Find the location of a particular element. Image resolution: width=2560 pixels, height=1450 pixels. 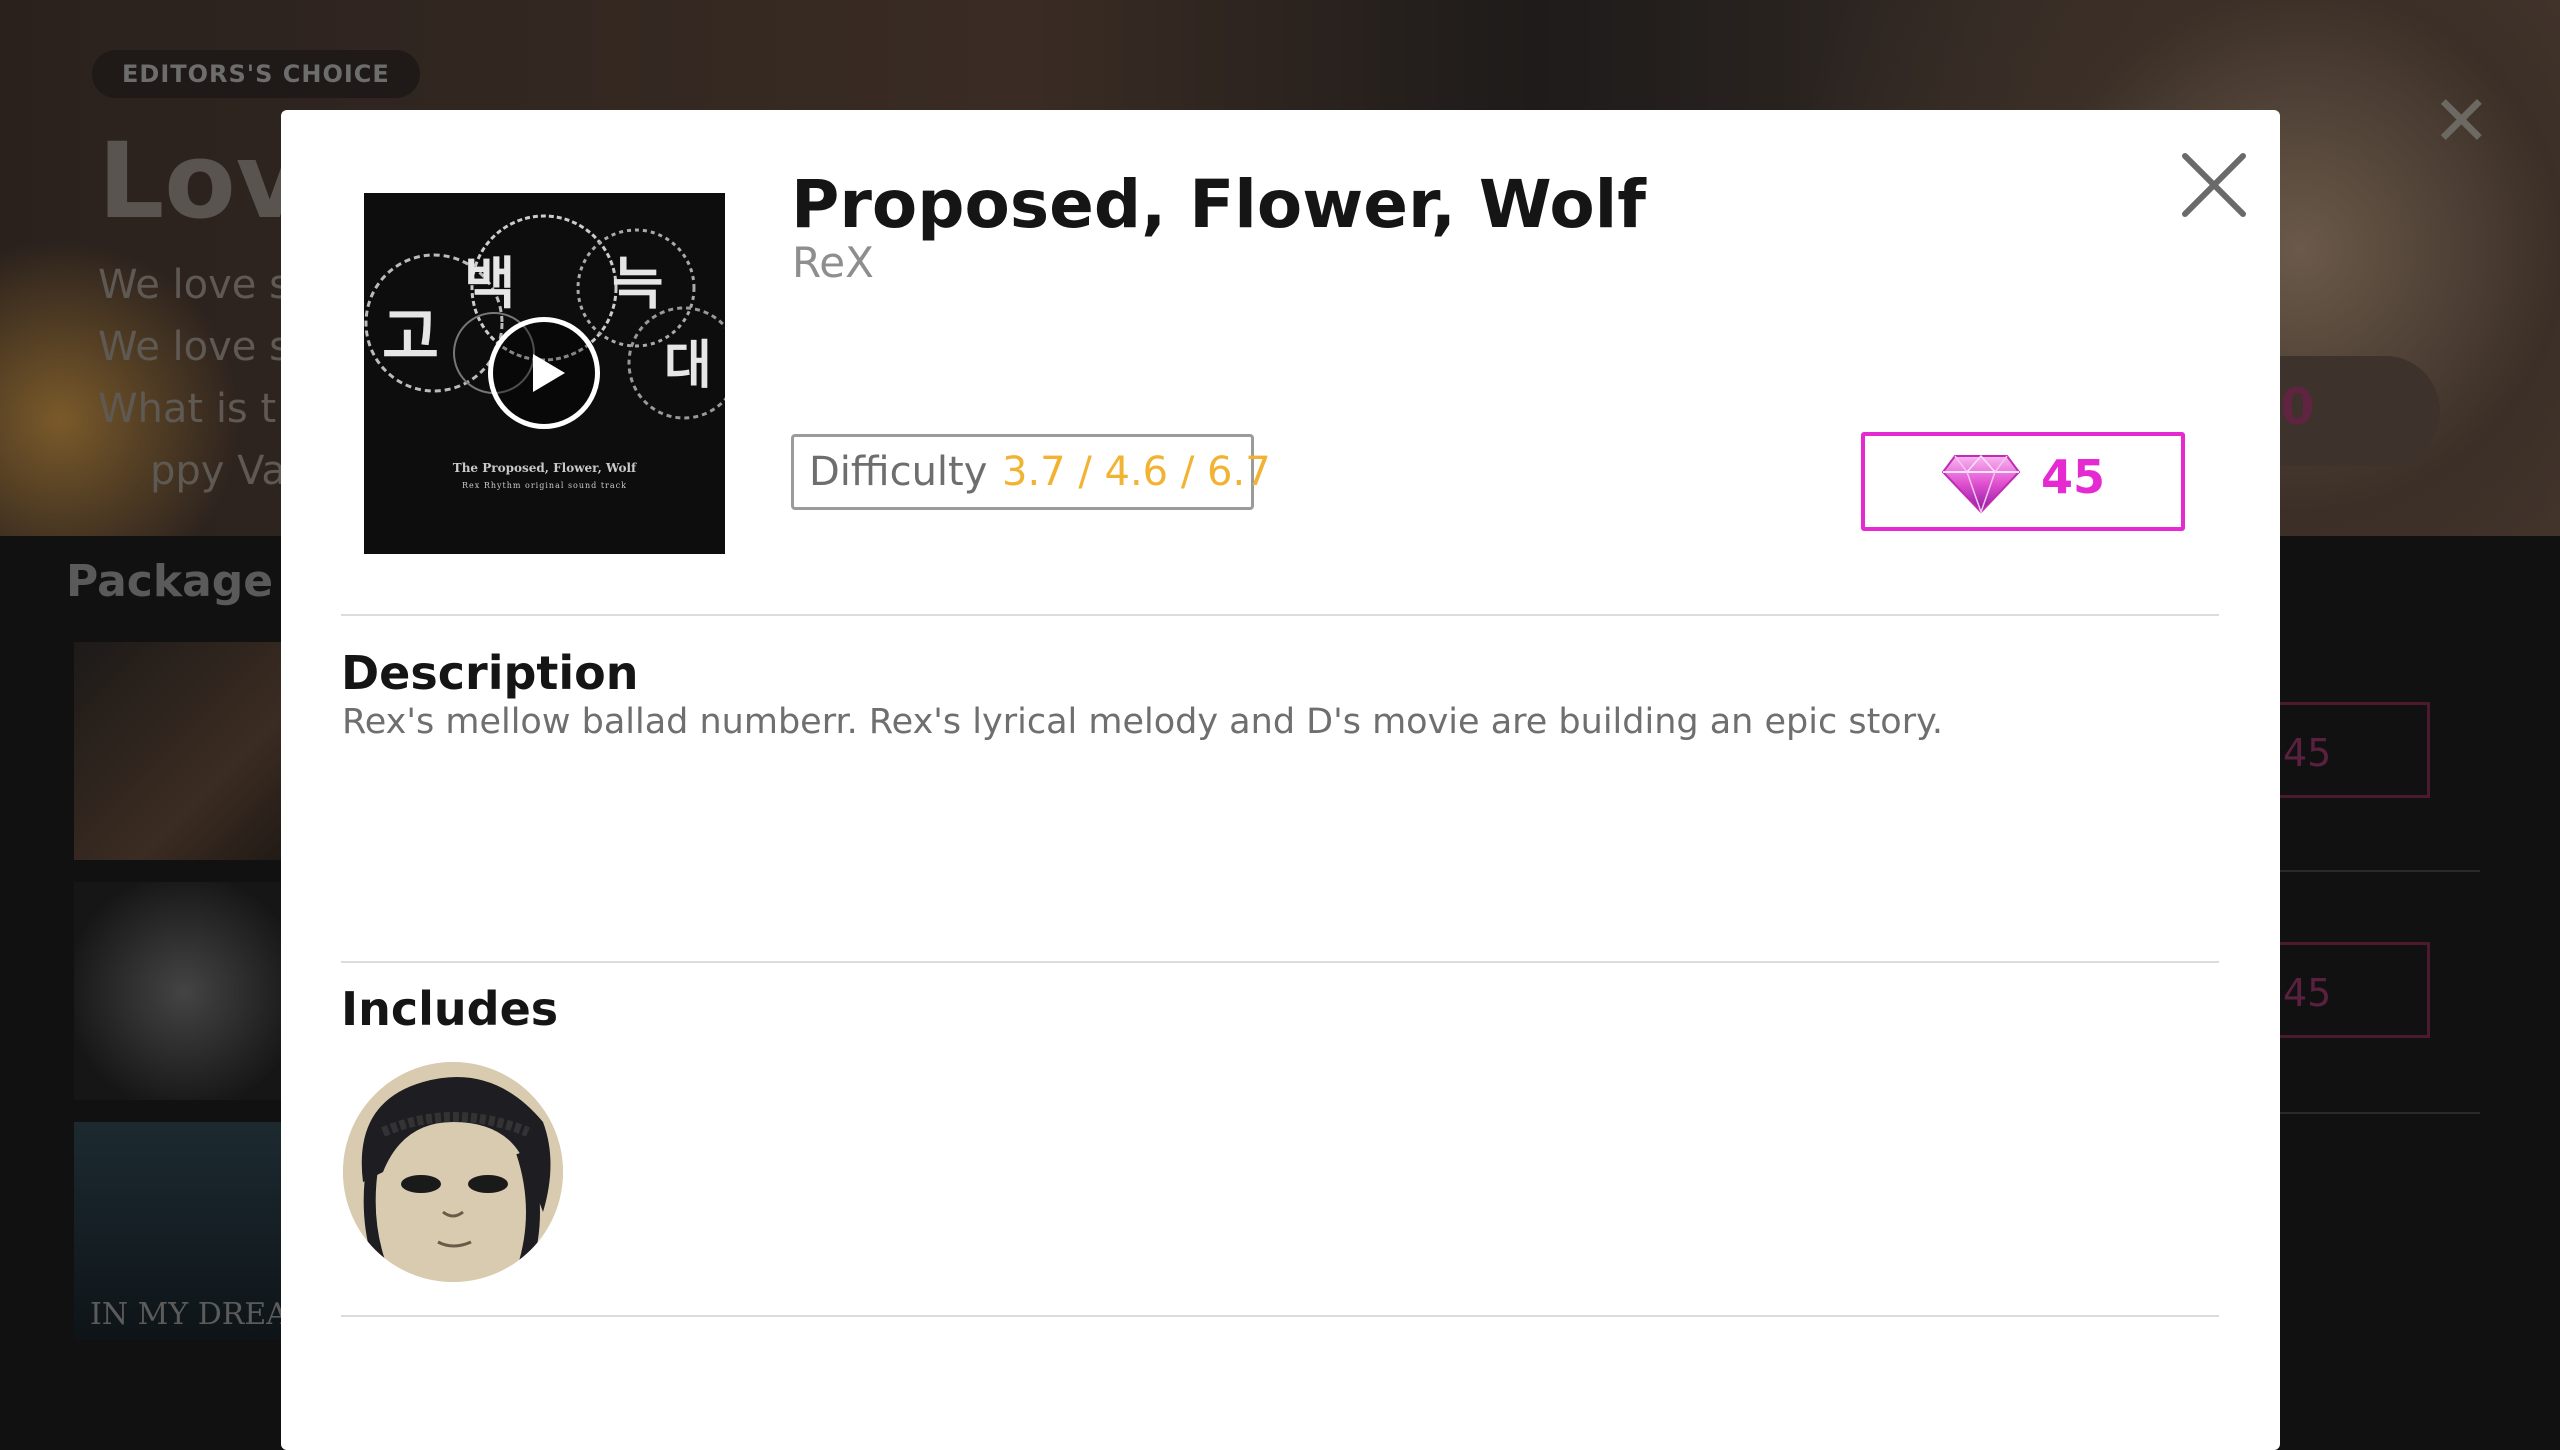

difficulty-label: Difficulty is located at coordinates (898, 472).